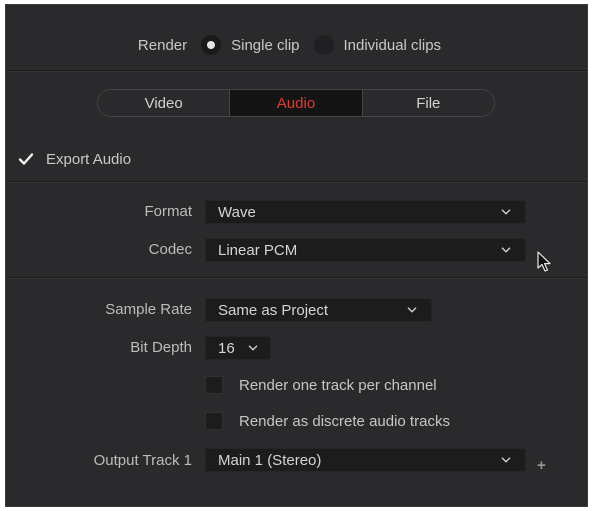 This screenshot has height=511, width=594. What do you see at coordinates (338, 385) in the screenshot?
I see `one-track-per-channel-label: Render one track per channel` at bounding box center [338, 385].